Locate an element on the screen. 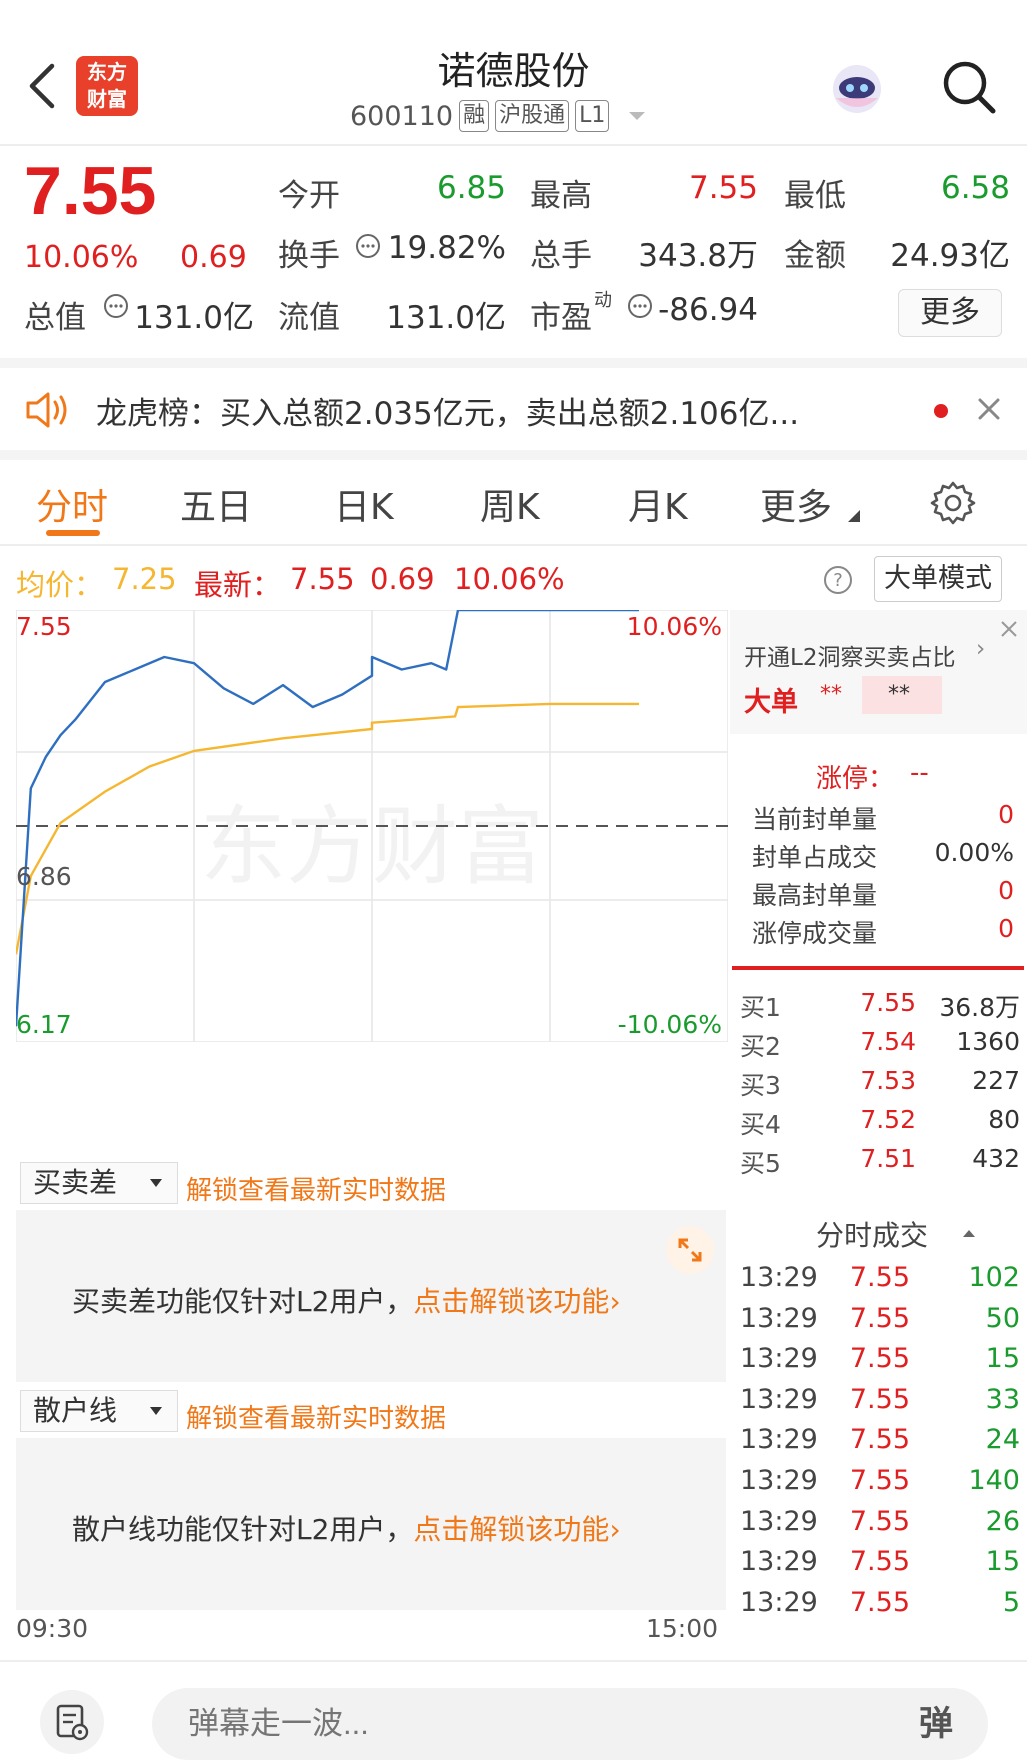  question-icon: ? is located at coordinates (838, 580).